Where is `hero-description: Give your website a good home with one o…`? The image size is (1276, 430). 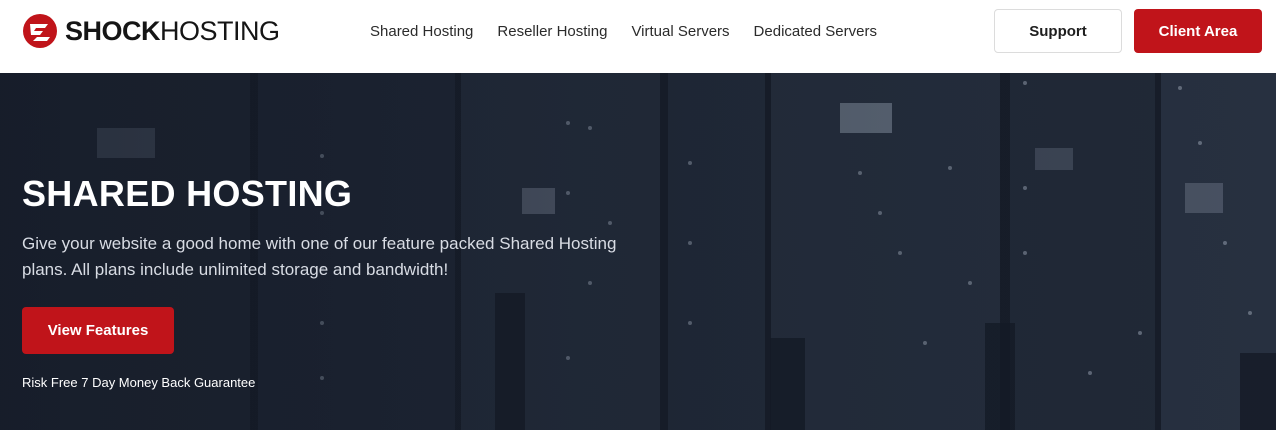 hero-description: Give your website a good home with one o… is located at coordinates (319, 256).